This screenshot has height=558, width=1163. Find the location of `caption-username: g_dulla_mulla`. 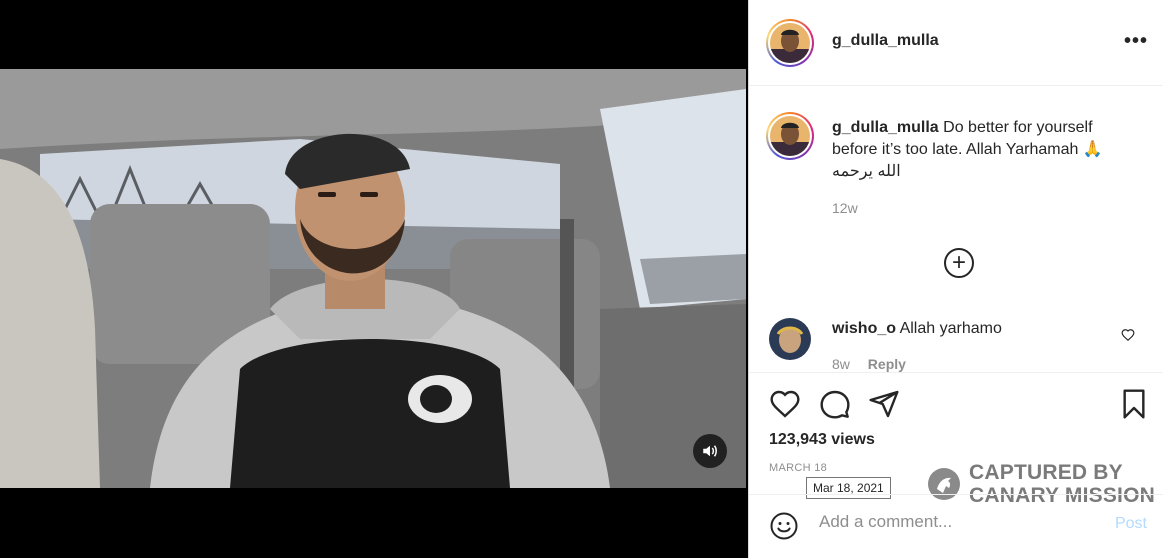

caption-username: g_dulla_mulla is located at coordinates (885, 127).